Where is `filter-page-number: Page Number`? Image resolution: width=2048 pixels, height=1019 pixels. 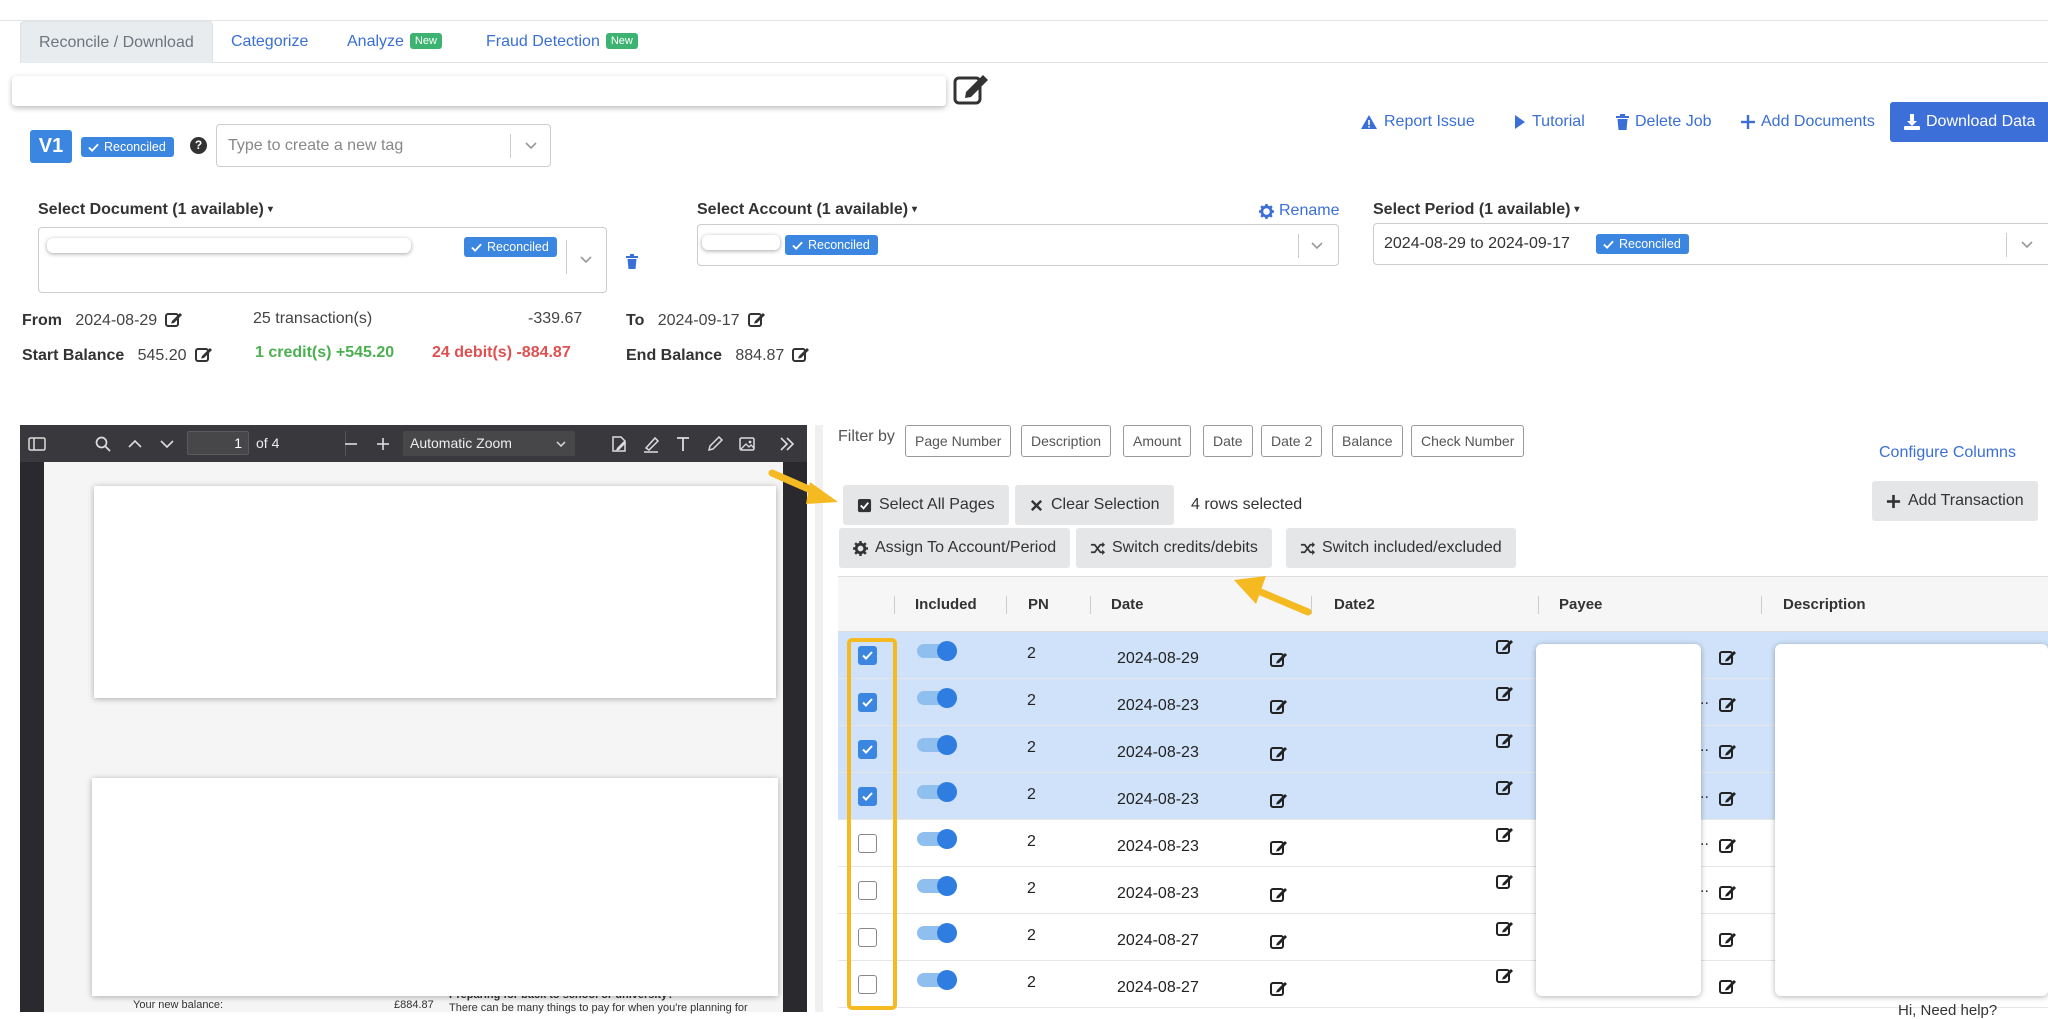
filter-page-number: Page Number is located at coordinates (958, 441).